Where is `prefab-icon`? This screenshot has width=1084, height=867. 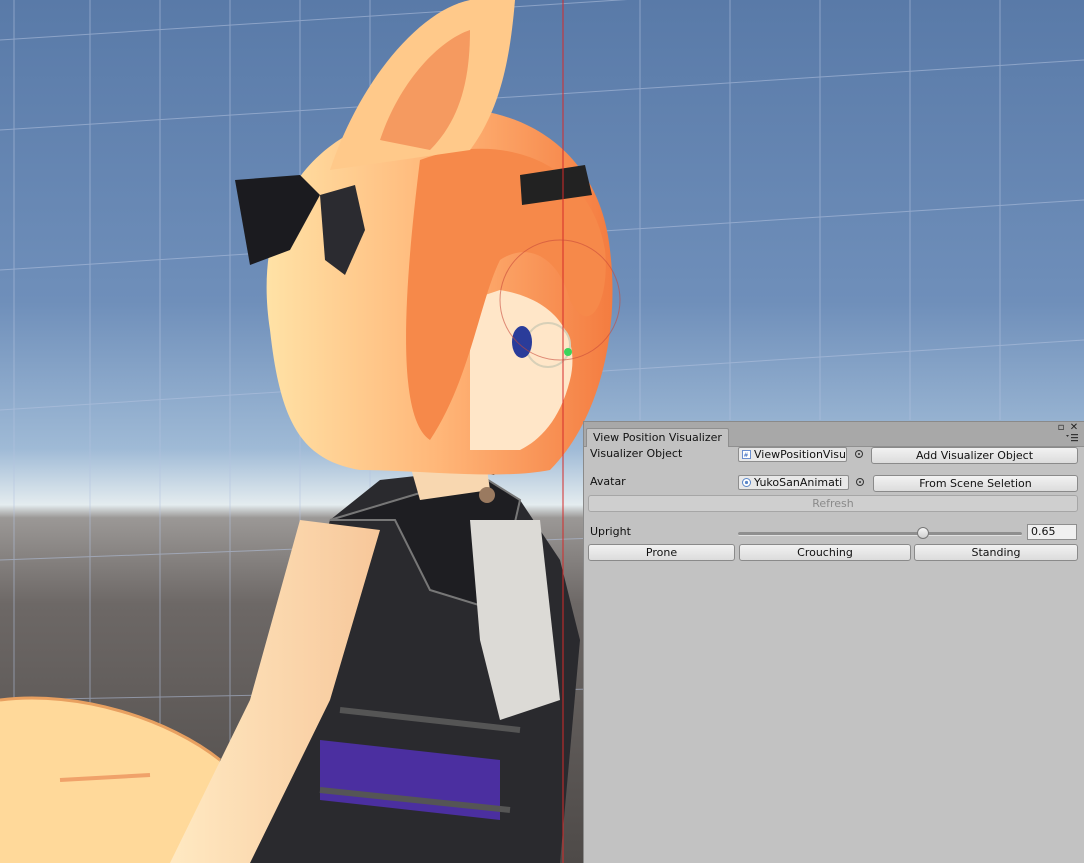 prefab-icon is located at coordinates (746, 482).